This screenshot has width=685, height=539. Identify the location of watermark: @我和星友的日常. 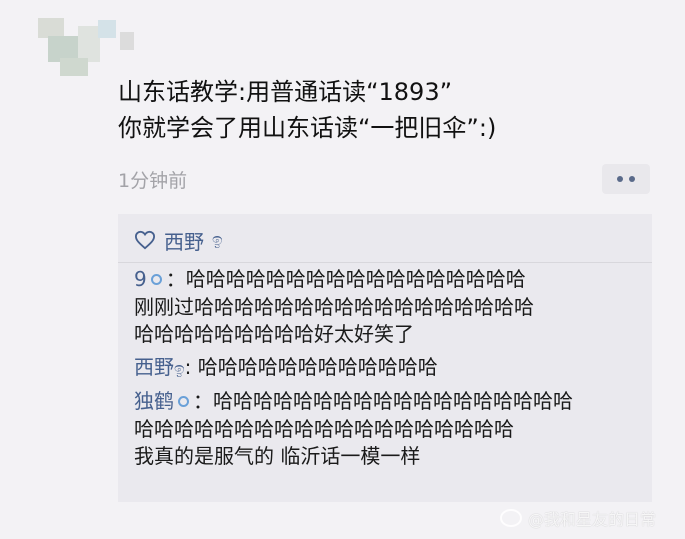
(578, 518).